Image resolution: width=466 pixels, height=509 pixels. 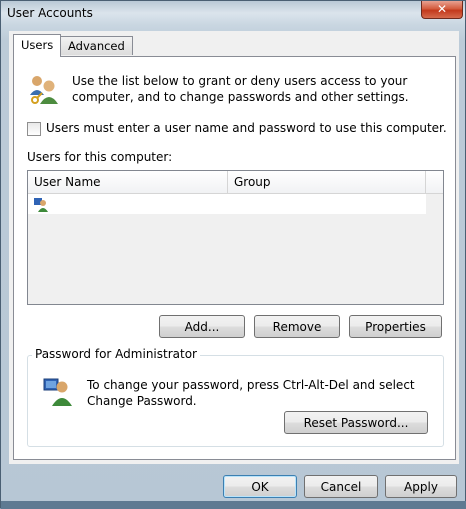 What do you see at coordinates (44, 90) in the screenshot?
I see `users-keys-icon` at bounding box center [44, 90].